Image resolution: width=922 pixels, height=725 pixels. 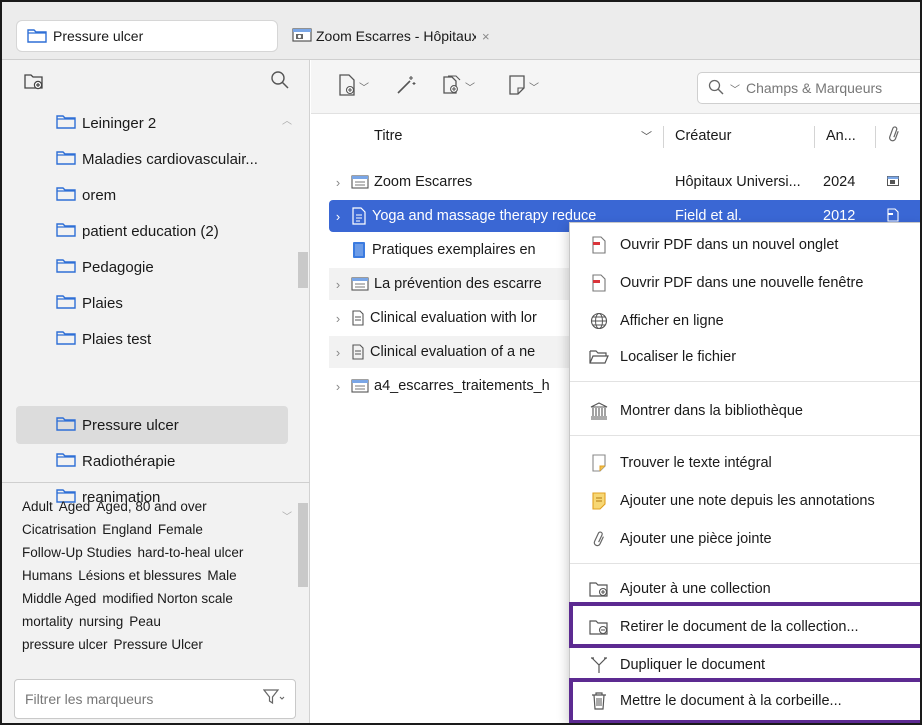 What do you see at coordinates (745, 411) in the screenshot?
I see `menu-show-in-library: Montrer dans la bibliothèque` at bounding box center [745, 411].